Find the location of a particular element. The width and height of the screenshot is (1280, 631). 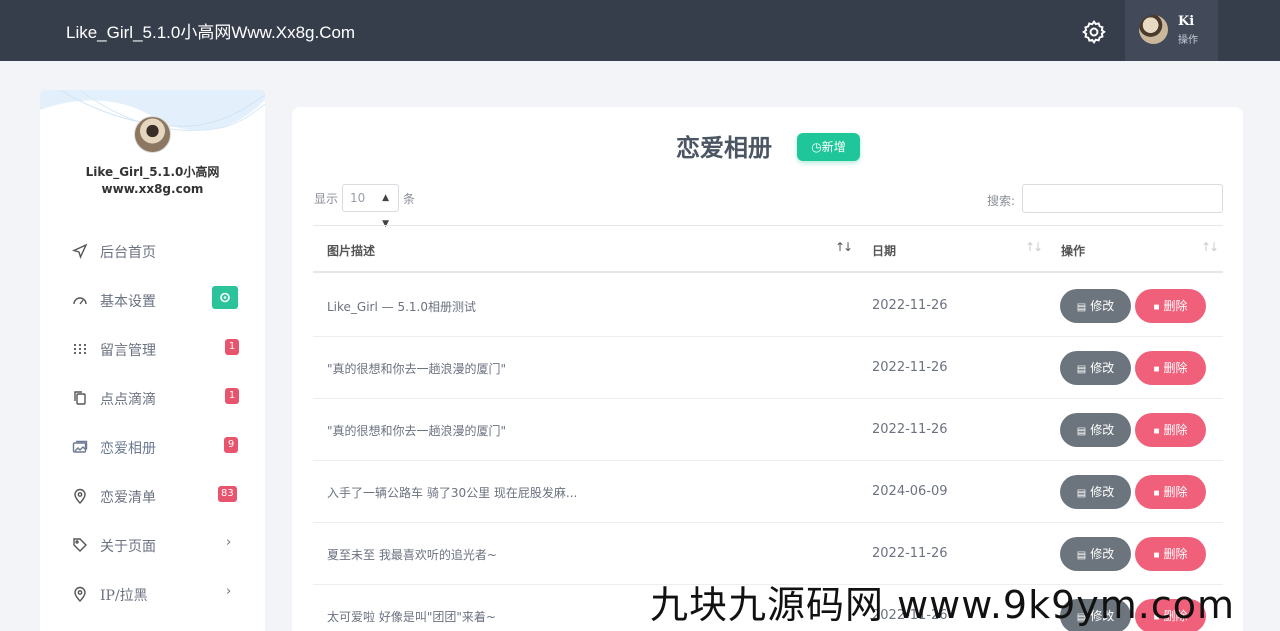

site-avatar is located at coordinates (152, 134).